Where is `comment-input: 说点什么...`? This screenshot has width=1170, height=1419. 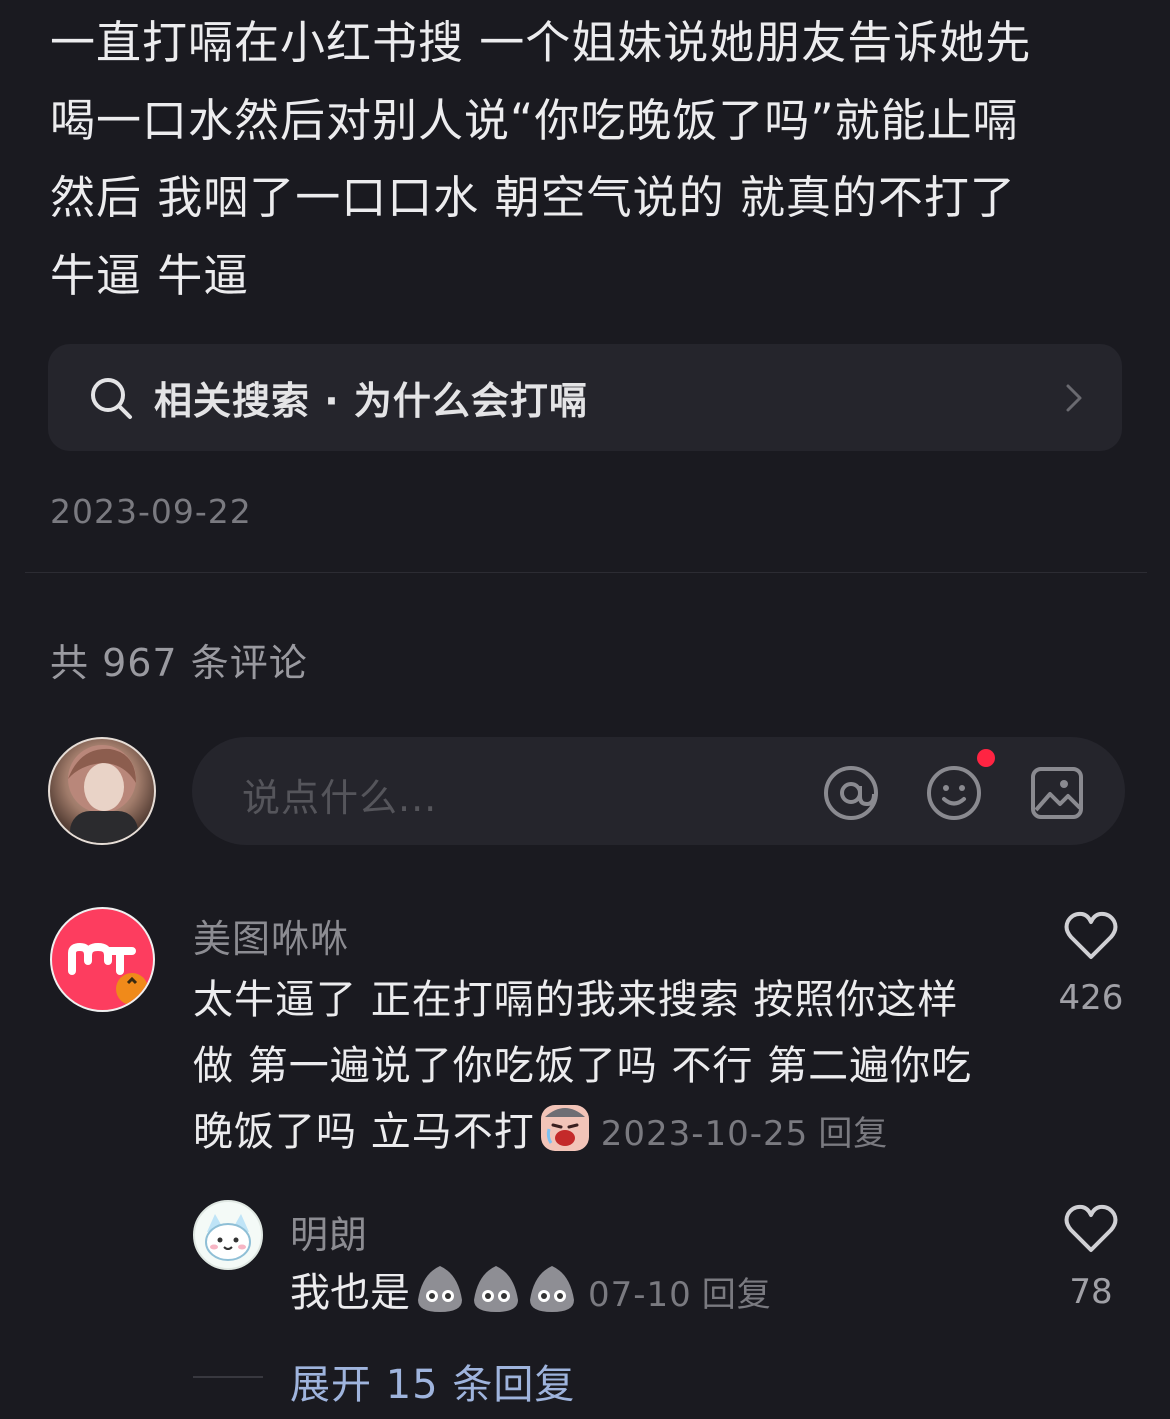
comment-input: 说点什么... is located at coordinates (658, 791).